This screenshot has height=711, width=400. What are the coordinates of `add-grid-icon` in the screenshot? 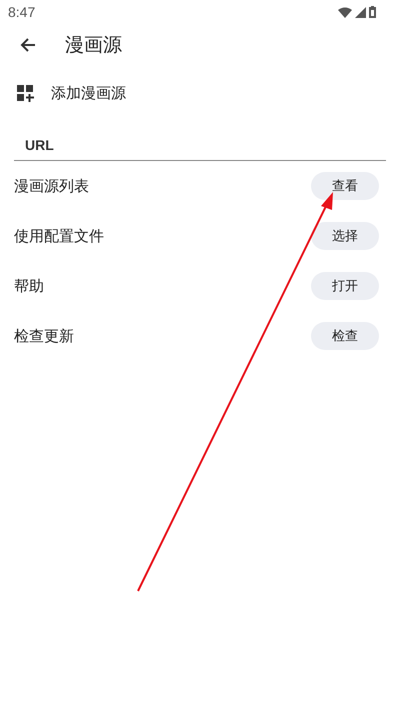 It's located at (25, 93).